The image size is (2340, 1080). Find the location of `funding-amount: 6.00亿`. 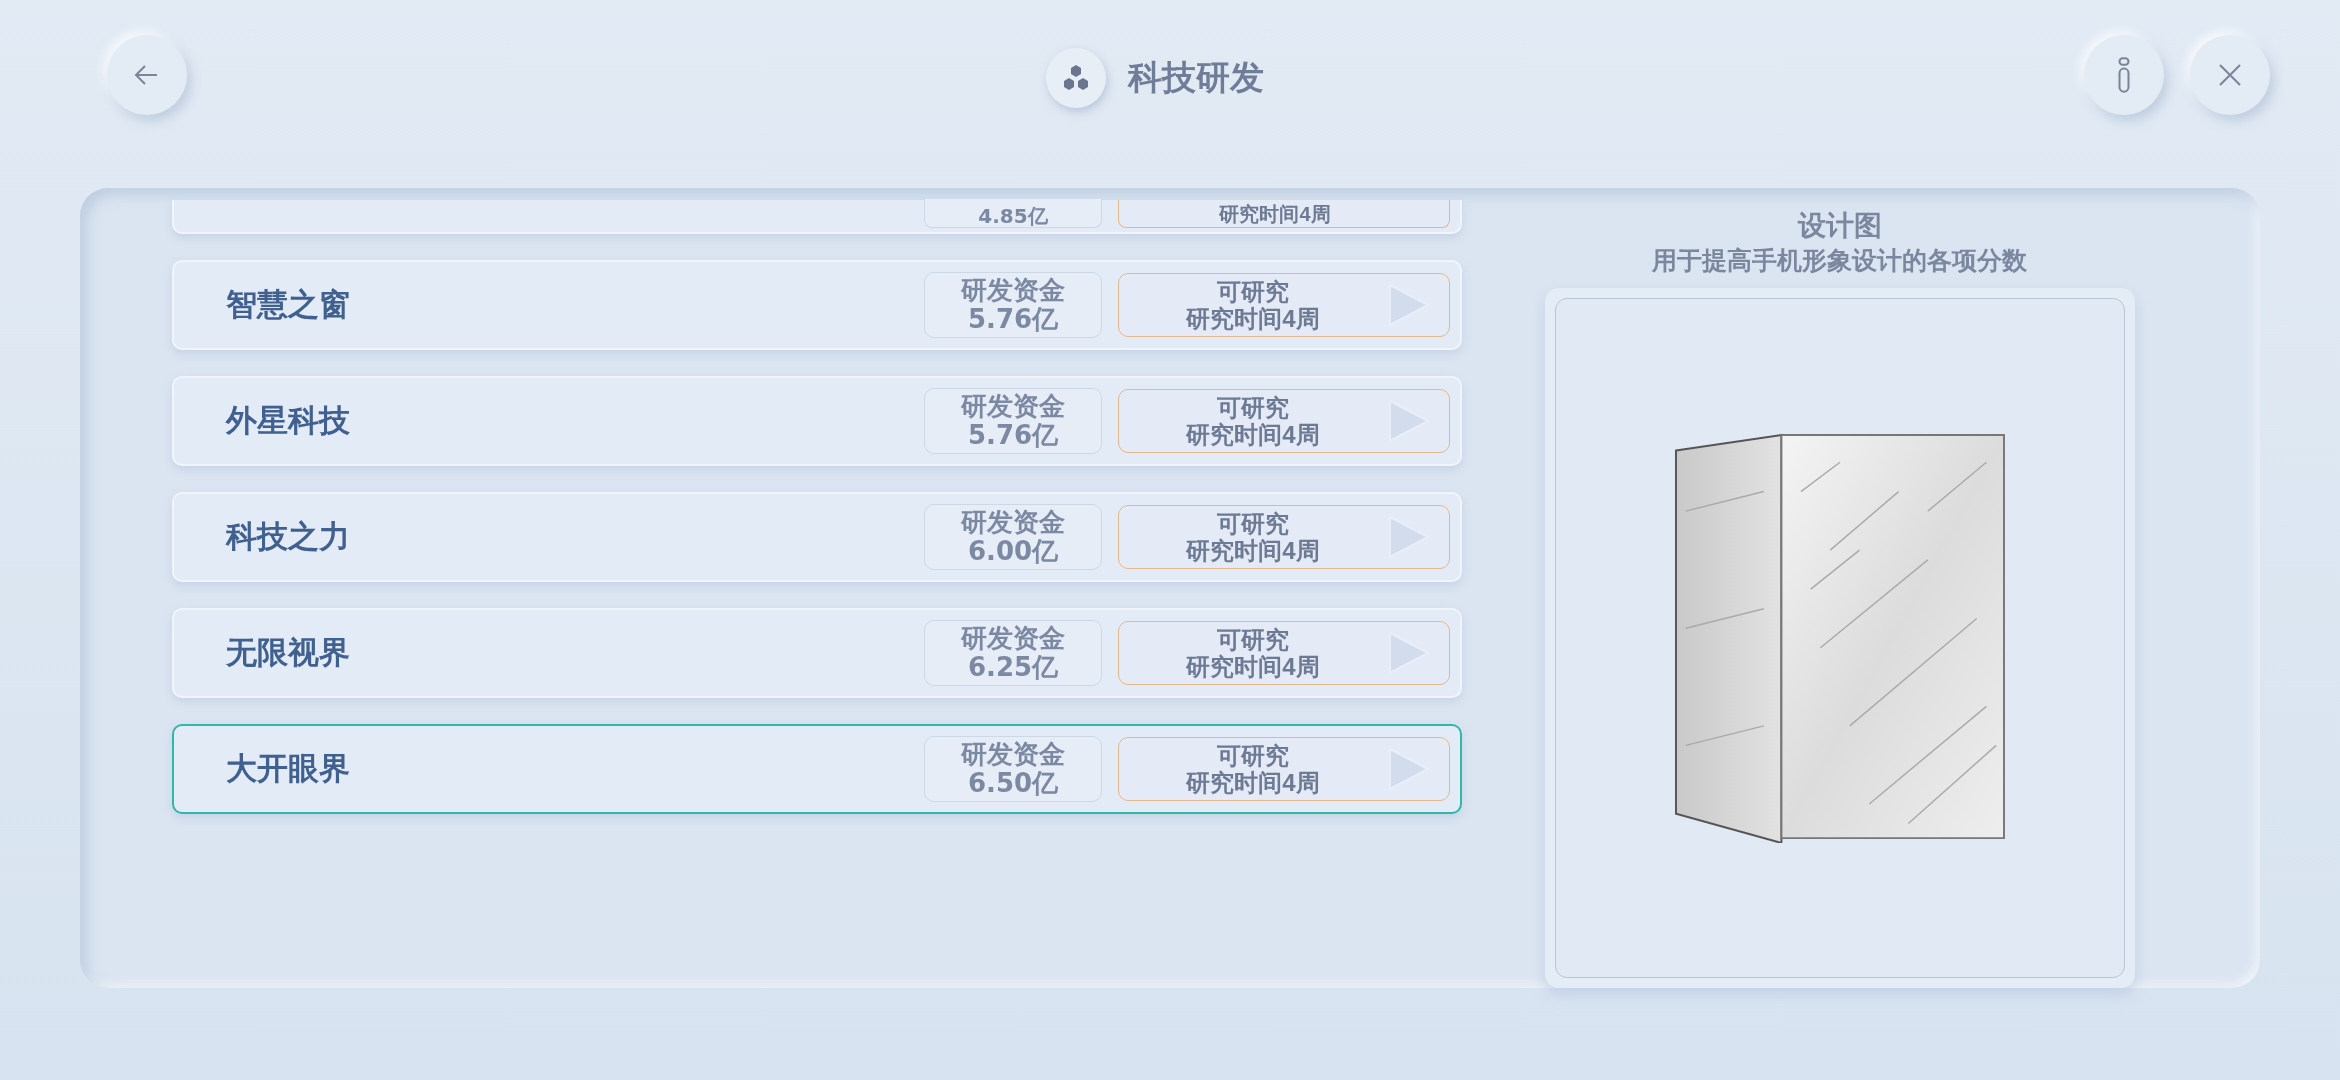

funding-amount: 6.00亿 is located at coordinates (1013, 551).